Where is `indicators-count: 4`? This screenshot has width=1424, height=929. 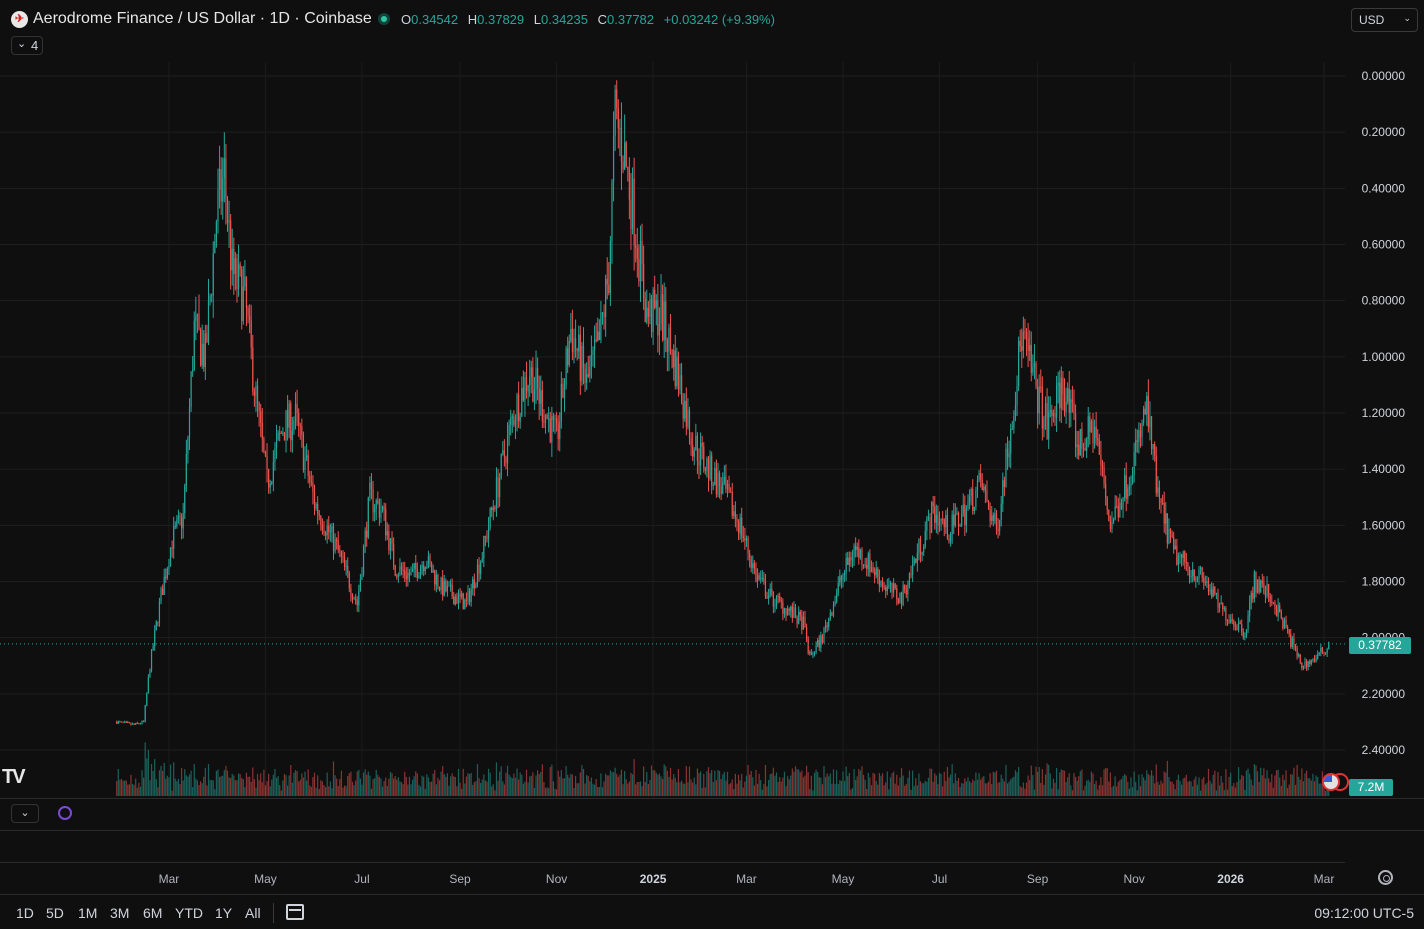 indicators-count: 4 is located at coordinates (35, 45).